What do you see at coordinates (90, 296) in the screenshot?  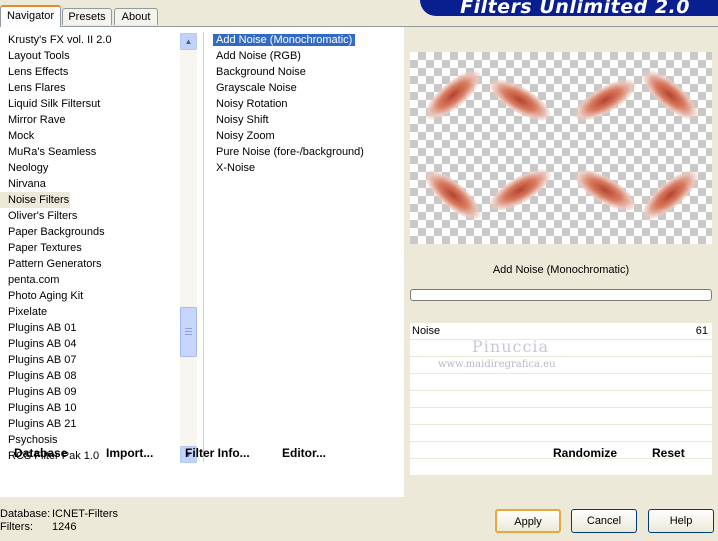 I see `category-item: Photo Aging Kit` at bounding box center [90, 296].